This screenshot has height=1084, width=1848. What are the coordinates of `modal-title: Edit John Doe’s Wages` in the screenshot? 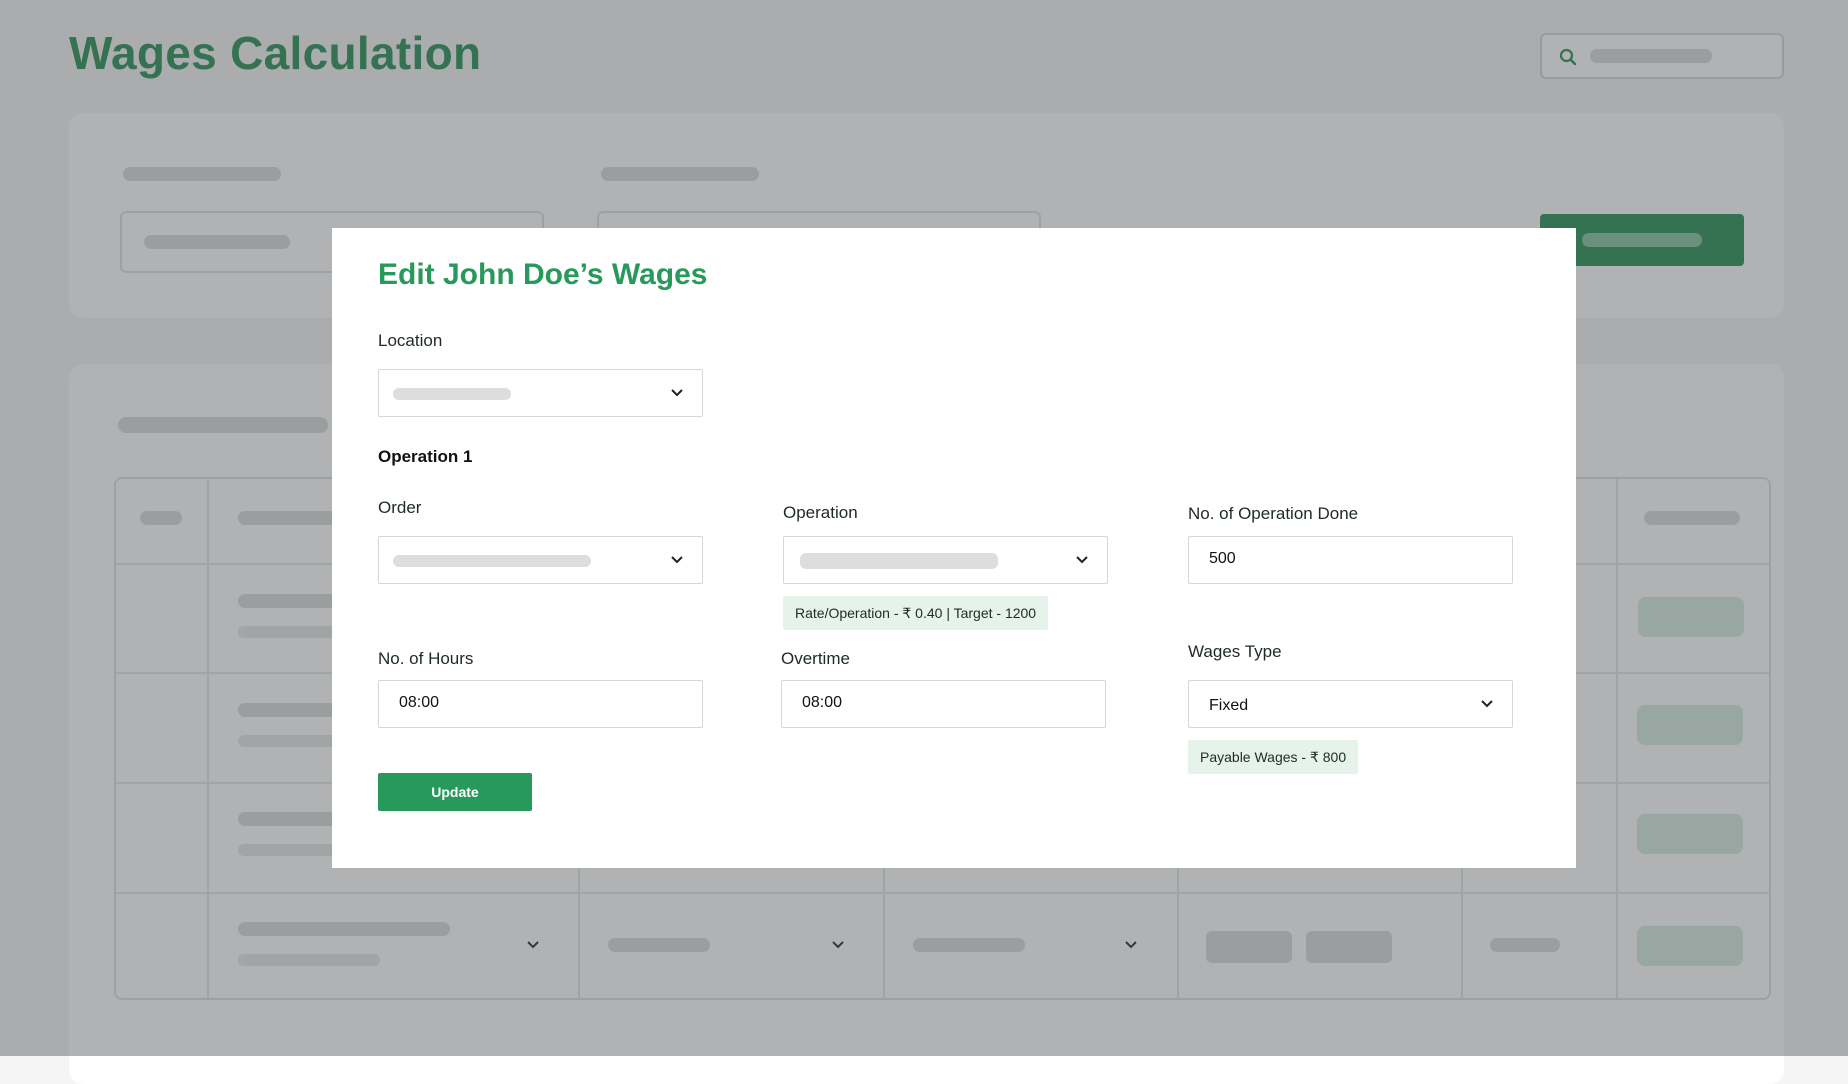 It's located at (543, 274).